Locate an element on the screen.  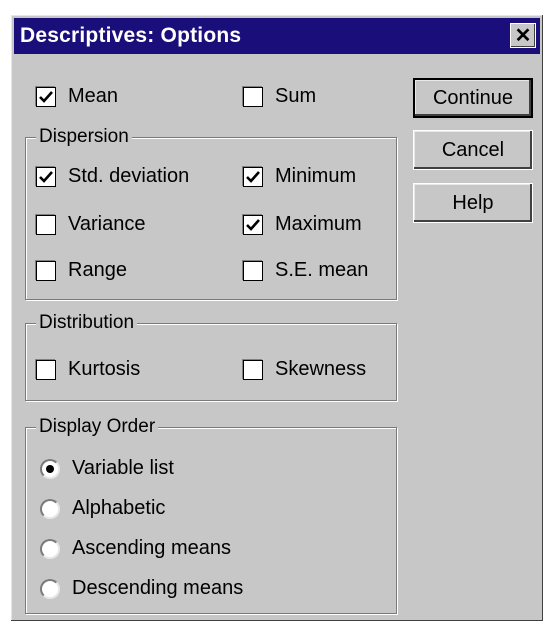
std-deviation-checkbox: Std. deviation is located at coordinates (112, 176).